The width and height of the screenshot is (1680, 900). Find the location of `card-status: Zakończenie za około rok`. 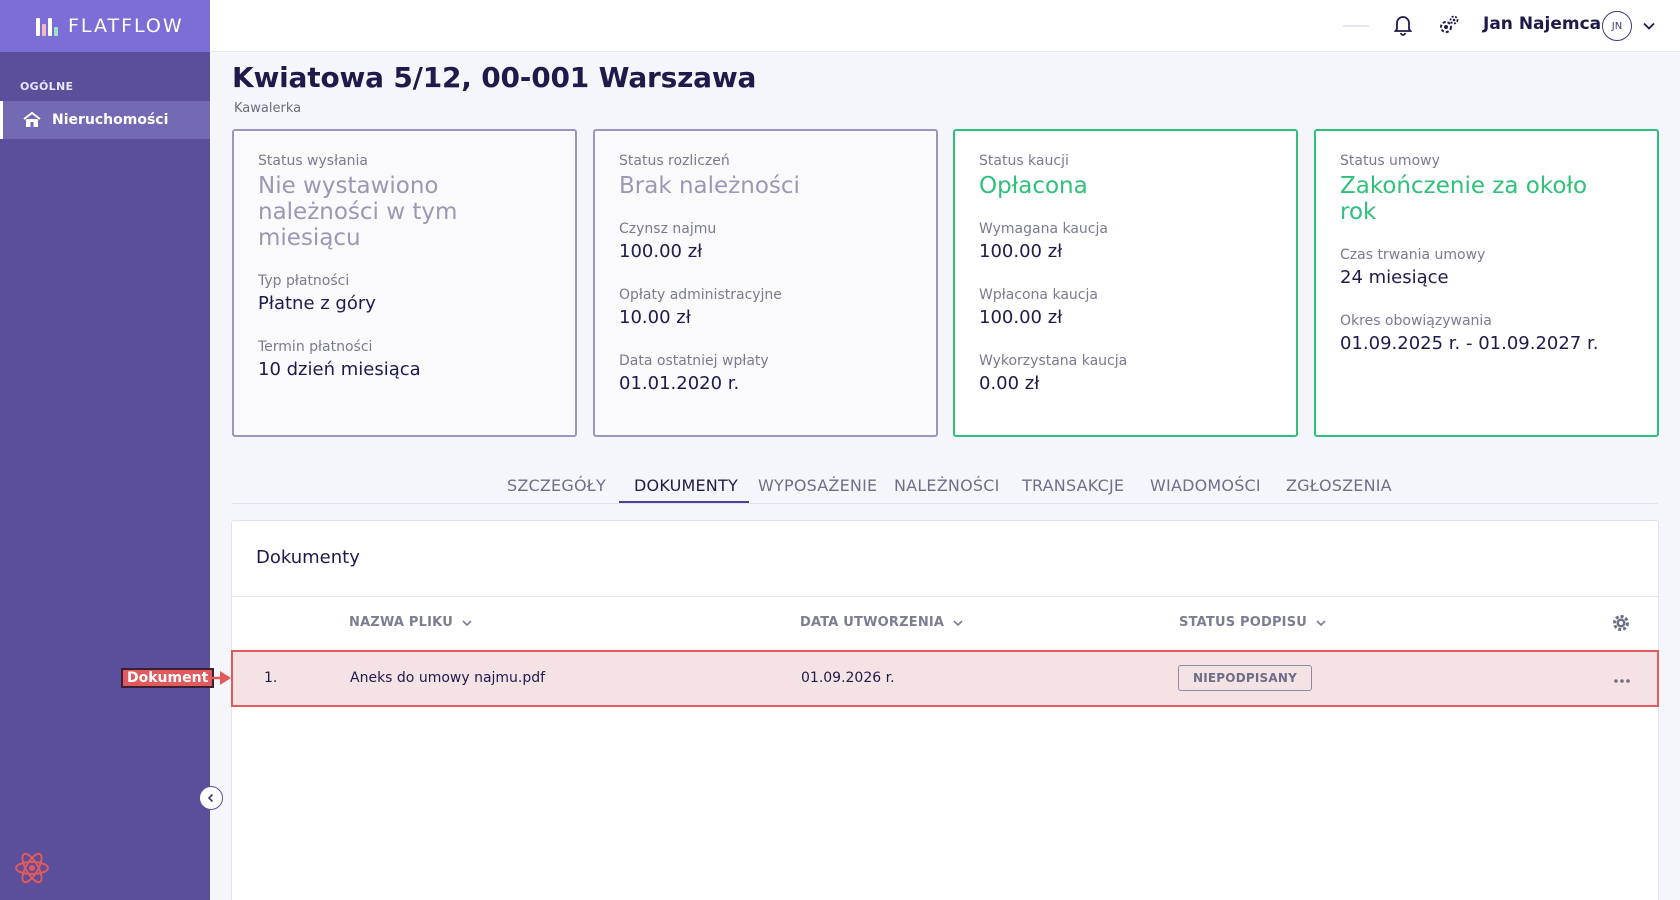

card-status: Zakończenie za około rok is located at coordinates (1464, 199).